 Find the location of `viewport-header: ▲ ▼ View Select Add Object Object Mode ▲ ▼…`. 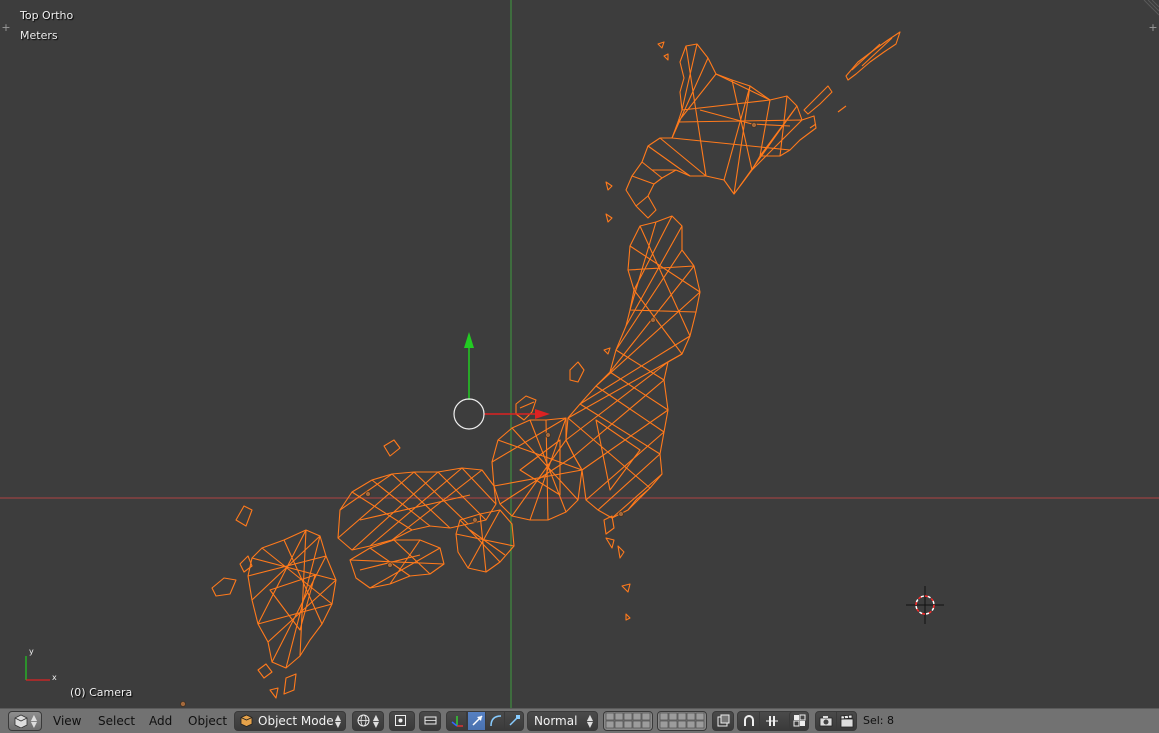

viewport-header: ▲ ▼ View Select Add Object Object Mode ▲ ▼… is located at coordinates (579, 720).